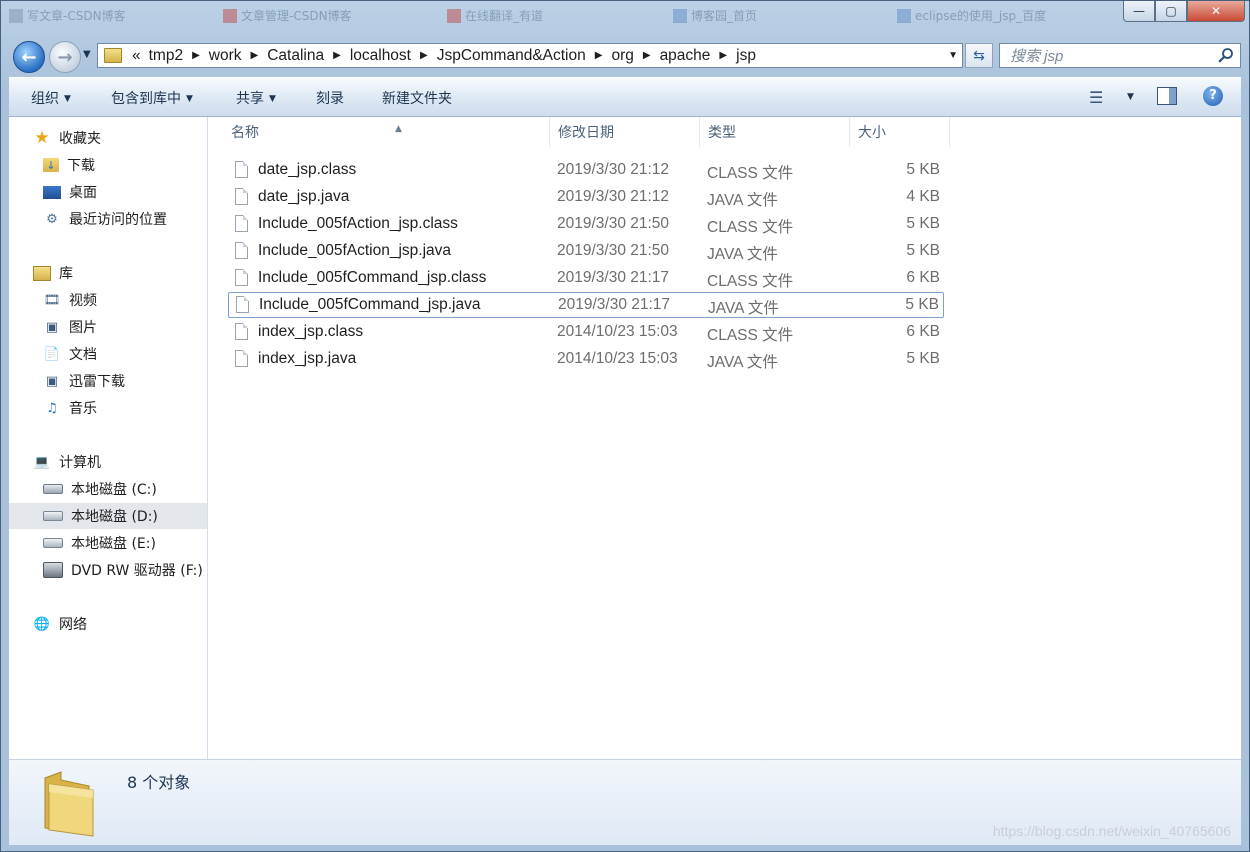 The image size is (1250, 852). I want to click on nav-item-dvd-drive: DVD RW 驱动器 (F:), so click(108, 570).